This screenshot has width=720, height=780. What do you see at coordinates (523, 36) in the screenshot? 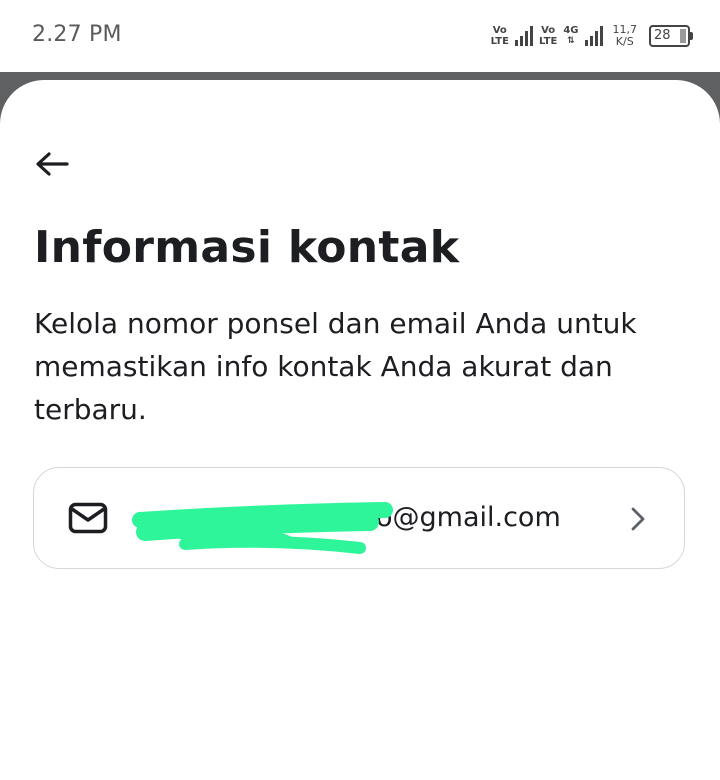
I see `signal-strength-icon` at bounding box center [523, 36].